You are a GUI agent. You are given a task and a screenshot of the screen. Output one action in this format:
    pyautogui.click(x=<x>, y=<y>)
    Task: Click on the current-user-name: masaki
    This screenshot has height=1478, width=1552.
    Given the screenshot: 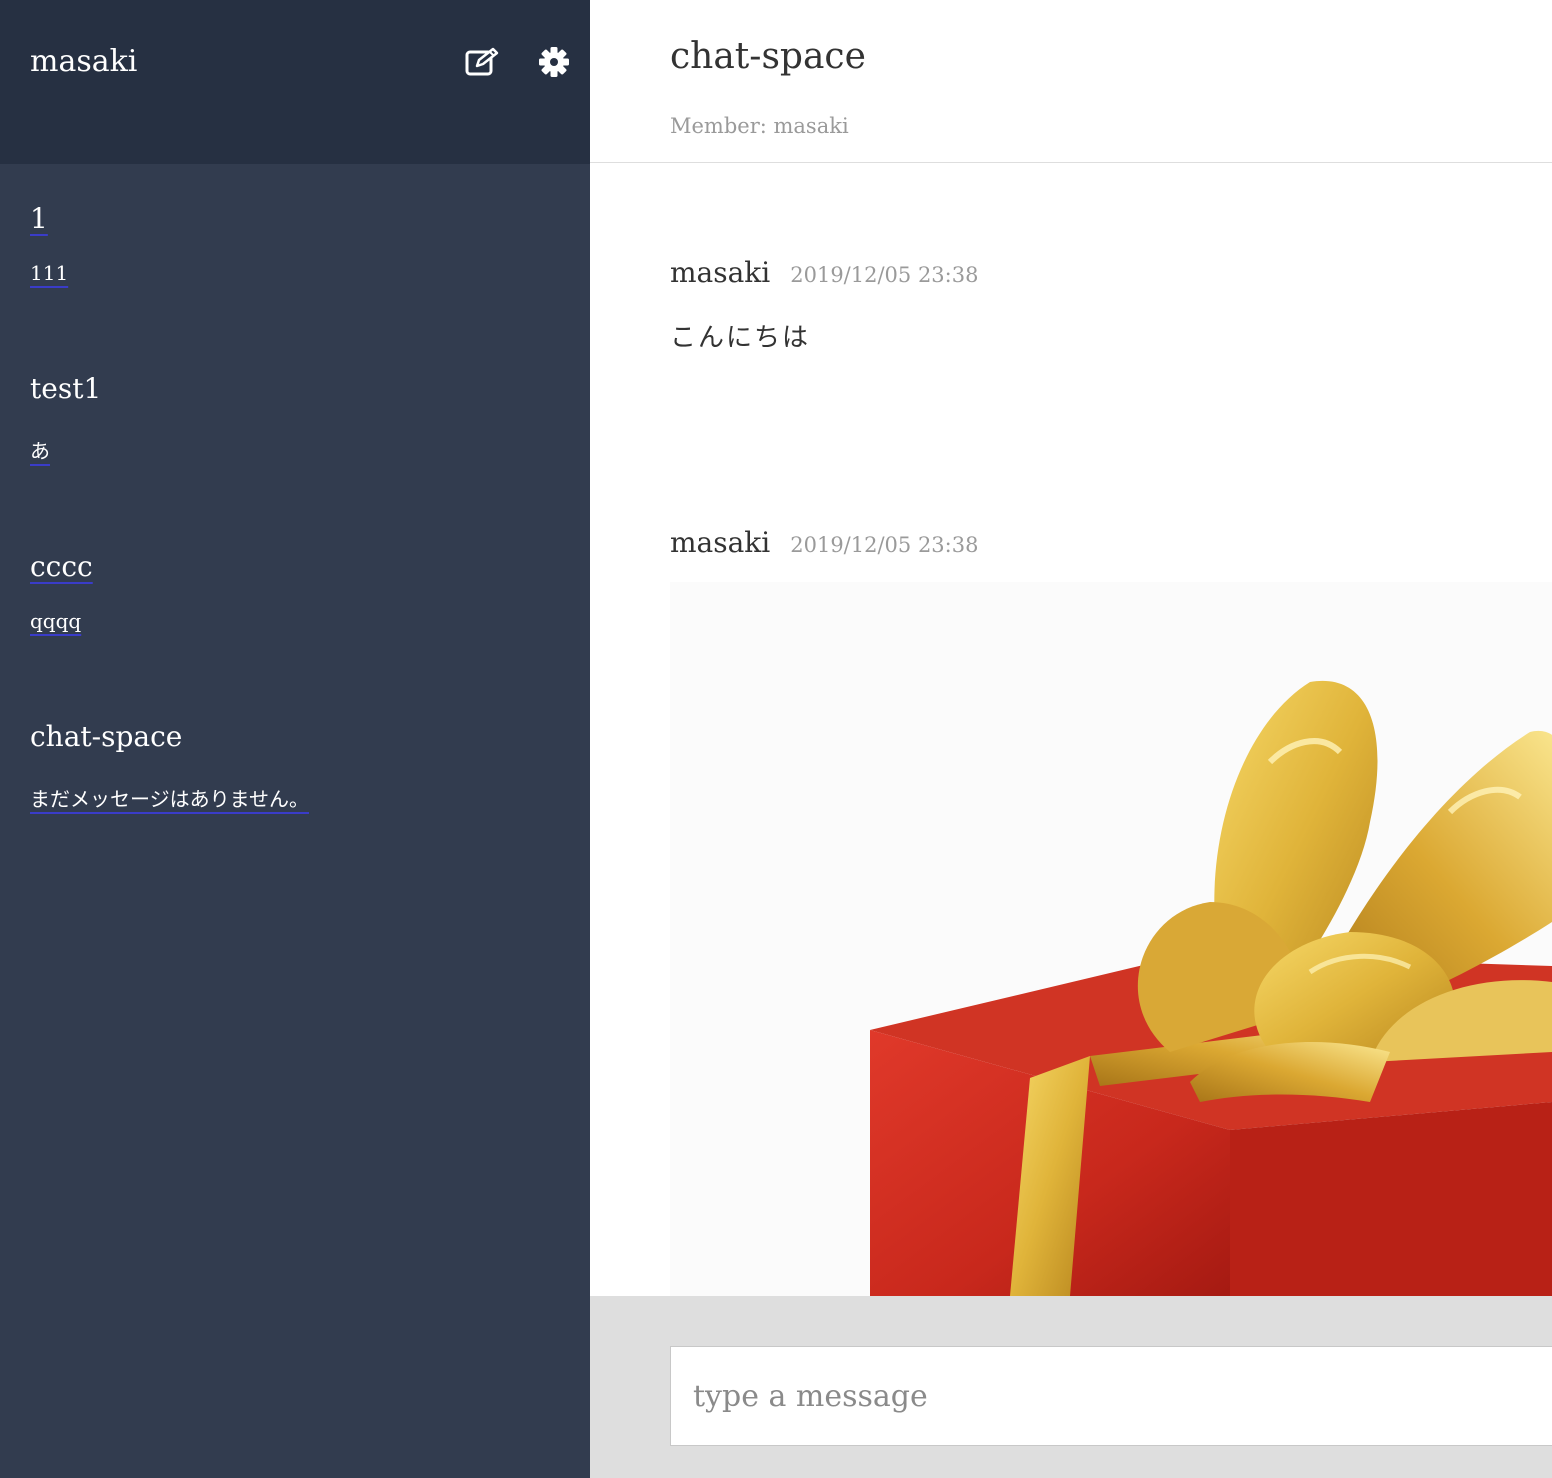 What is the action you would take?
    pyautogui.click(x=84, y=61)
    